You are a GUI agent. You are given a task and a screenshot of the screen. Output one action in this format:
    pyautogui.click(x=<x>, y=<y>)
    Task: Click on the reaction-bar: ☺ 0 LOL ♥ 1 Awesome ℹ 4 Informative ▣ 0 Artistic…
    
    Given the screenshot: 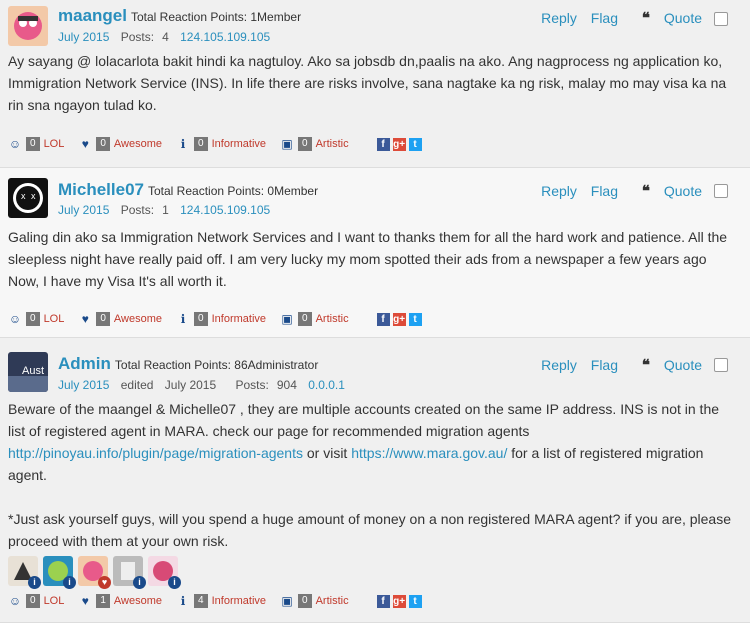 What is the action you would take?
    pyautogui.click(x=216, y=601)
    